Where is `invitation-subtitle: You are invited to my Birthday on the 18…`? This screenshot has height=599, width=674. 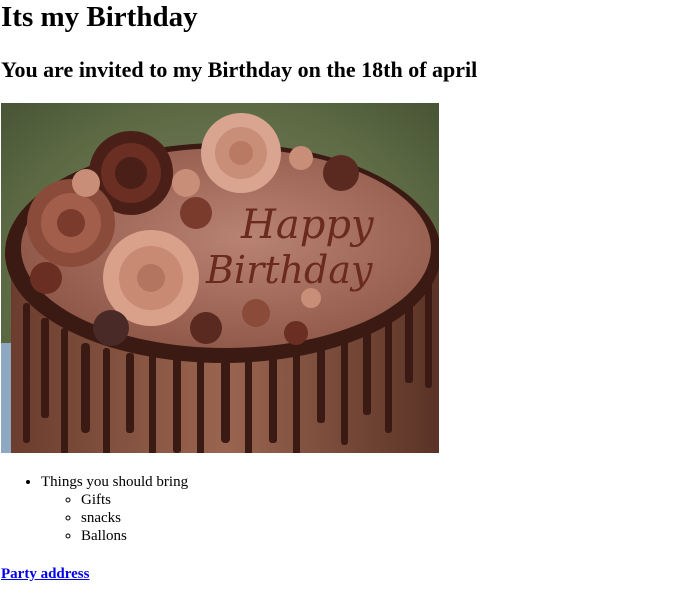
invitation-subtitle: You are invited to my Birthday on the 18… is located at coordinates (239, 69).